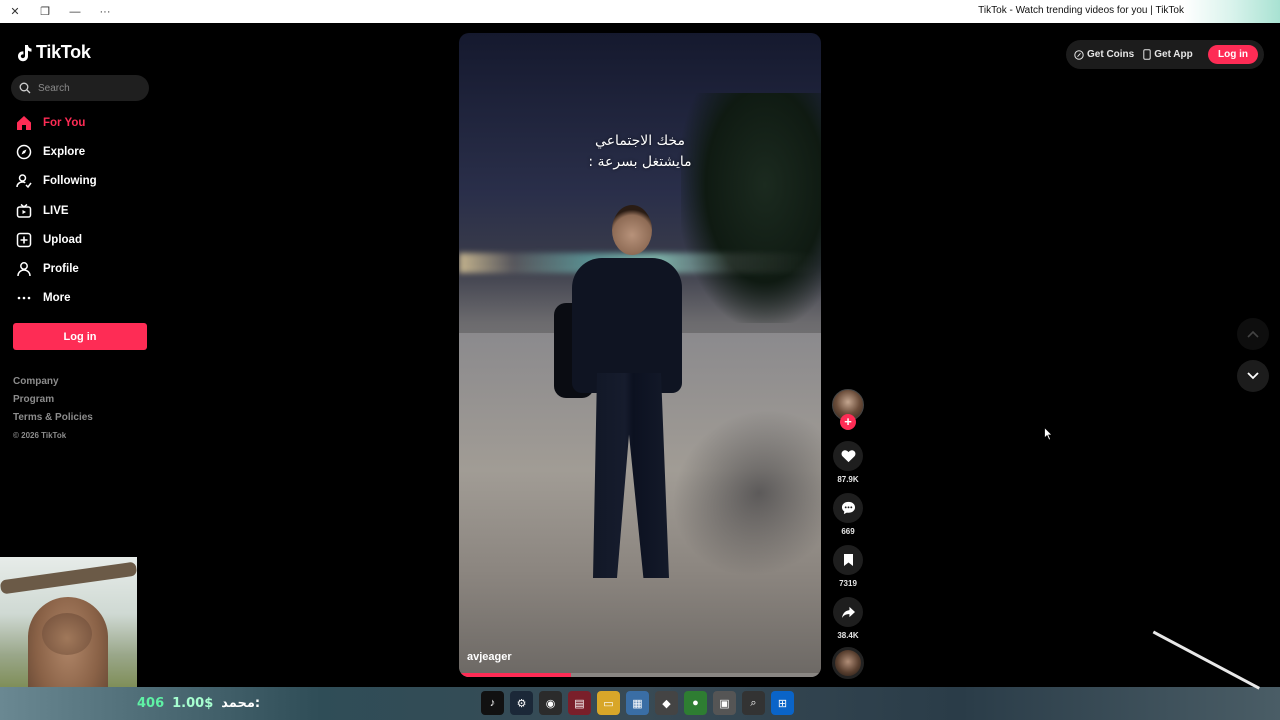  Describe the element at coordinates (579, 703) in the screenshot. I see `taskbar-voicemeeter-icon: ▤` at that location.